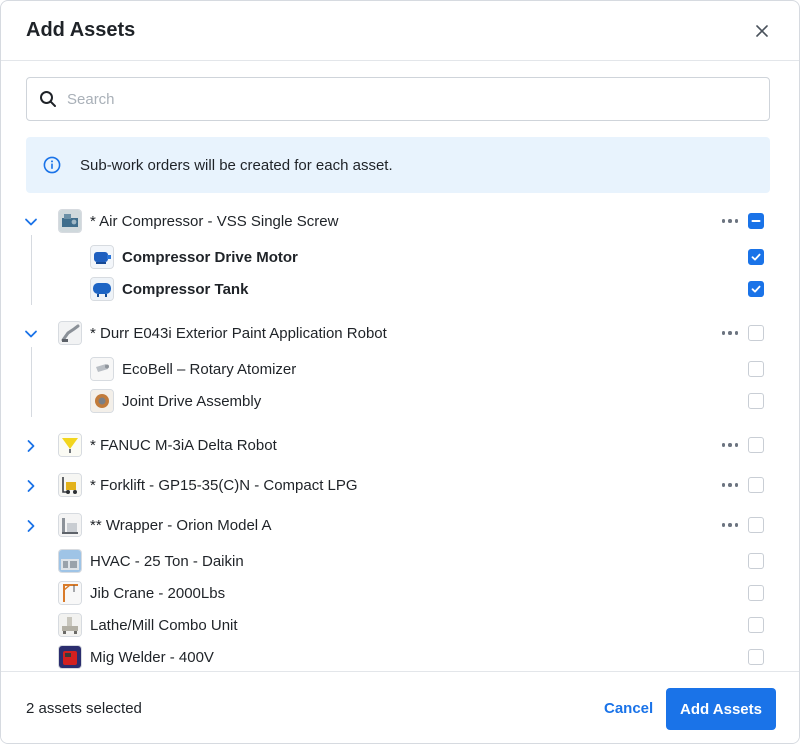 This screenshot has height=744, width=800. I want to click on tank-image-icon, so click(102, 289).